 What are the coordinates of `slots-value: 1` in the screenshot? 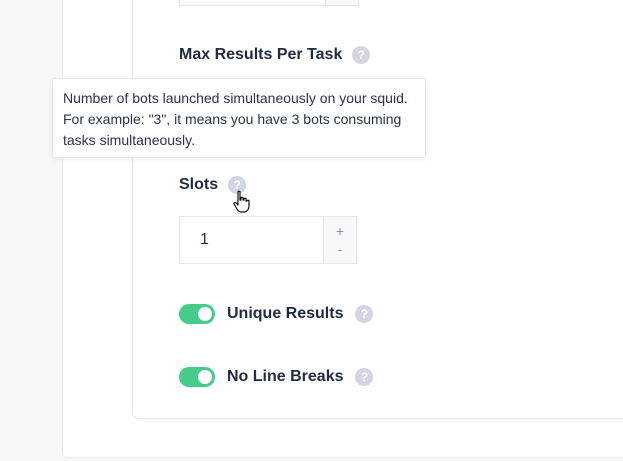 It's located at (204, 240).